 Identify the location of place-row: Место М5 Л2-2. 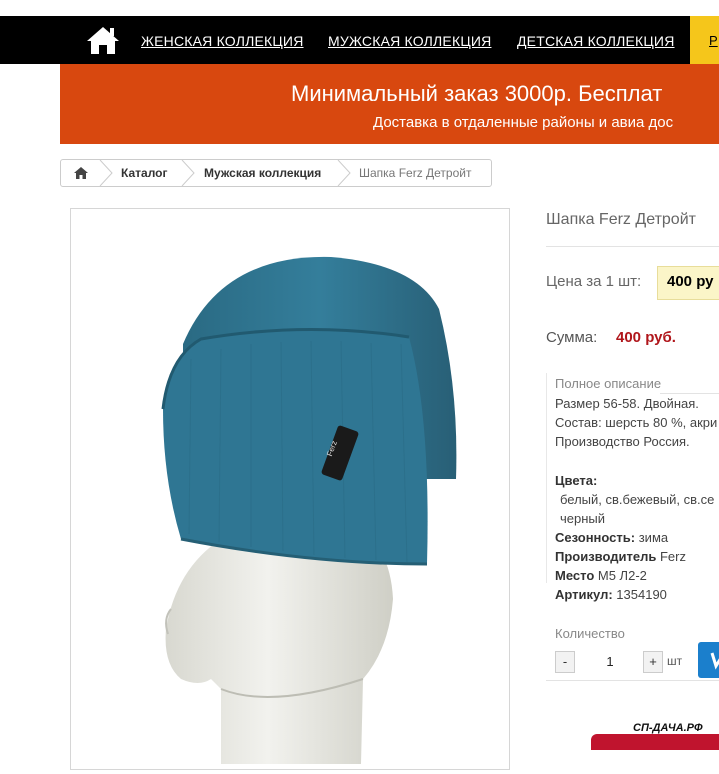
(601, 575).